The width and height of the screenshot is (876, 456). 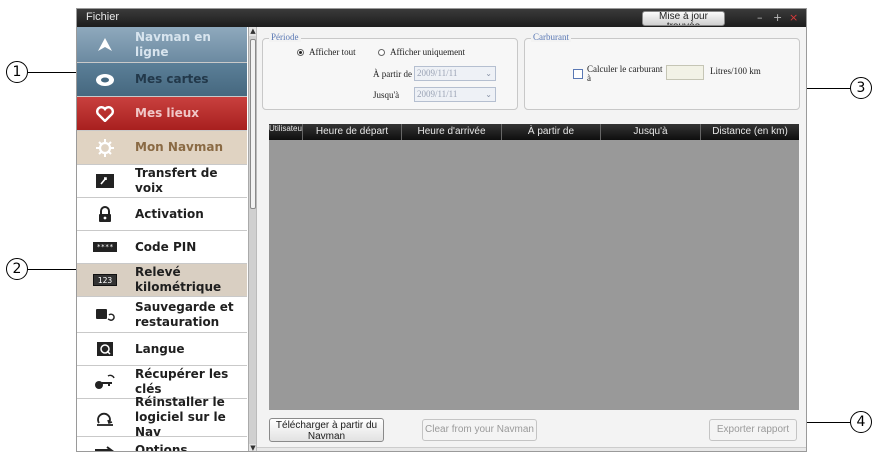 What do you see at coordinates (750, 132) in the screenshot?
I see `column-header: Distance (en km)` at bounding box center [750, 132].